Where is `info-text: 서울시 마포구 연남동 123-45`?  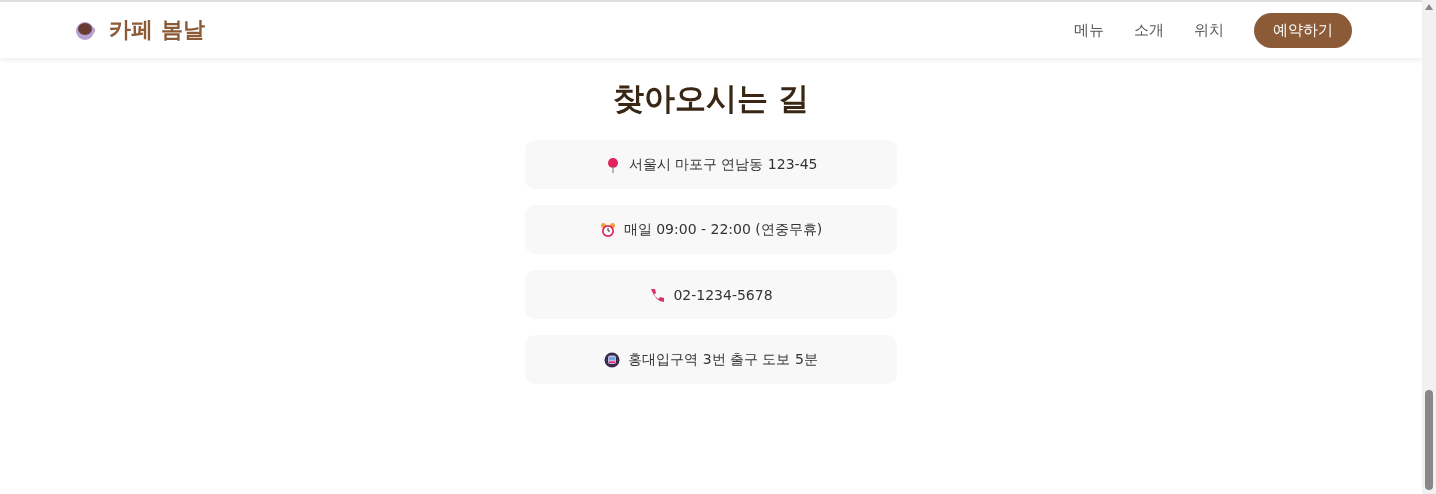
info-text: 서울시 마포구 연남동 123-45 is located at coordinates (723, 164).